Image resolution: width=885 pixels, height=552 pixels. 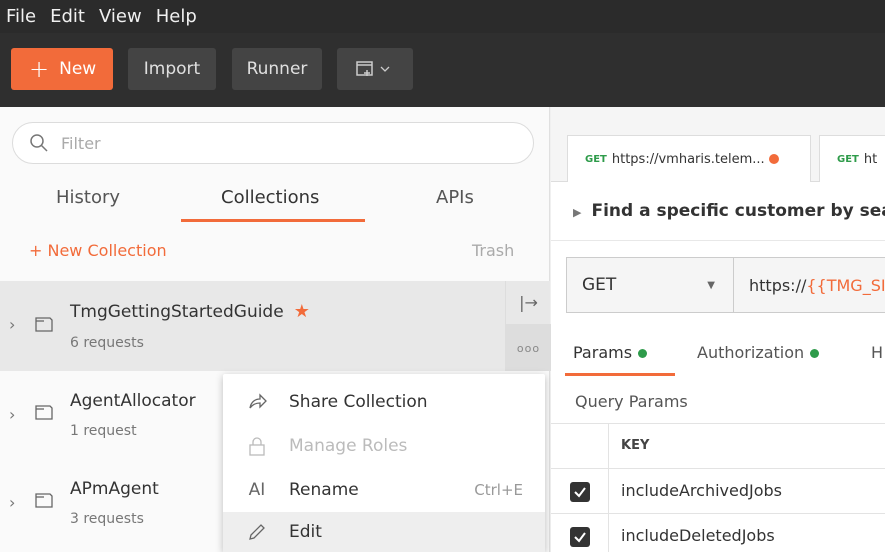 What do you see at coordinates (877, 352) in the screenshot?
I see `tab-headers: H` at bounding box center [877, 352].